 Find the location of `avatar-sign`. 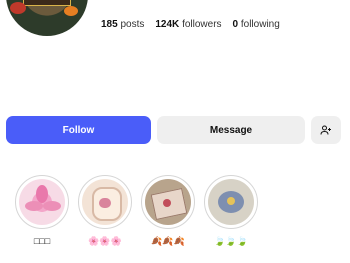

avatar-sign is located at coordinates (47, 3).